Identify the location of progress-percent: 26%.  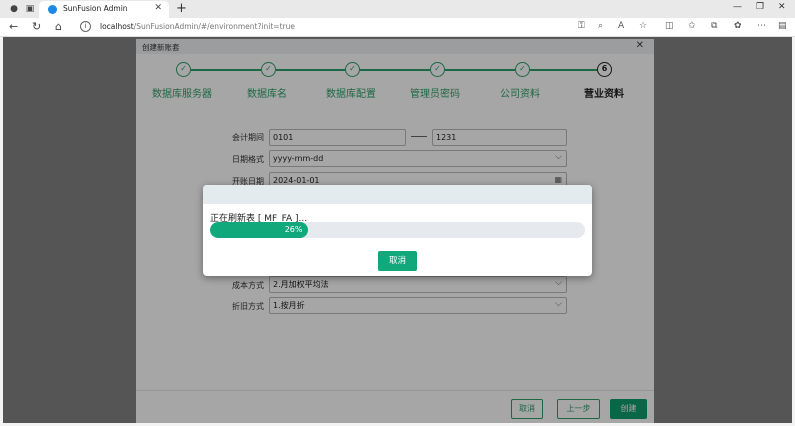
(293, 229).